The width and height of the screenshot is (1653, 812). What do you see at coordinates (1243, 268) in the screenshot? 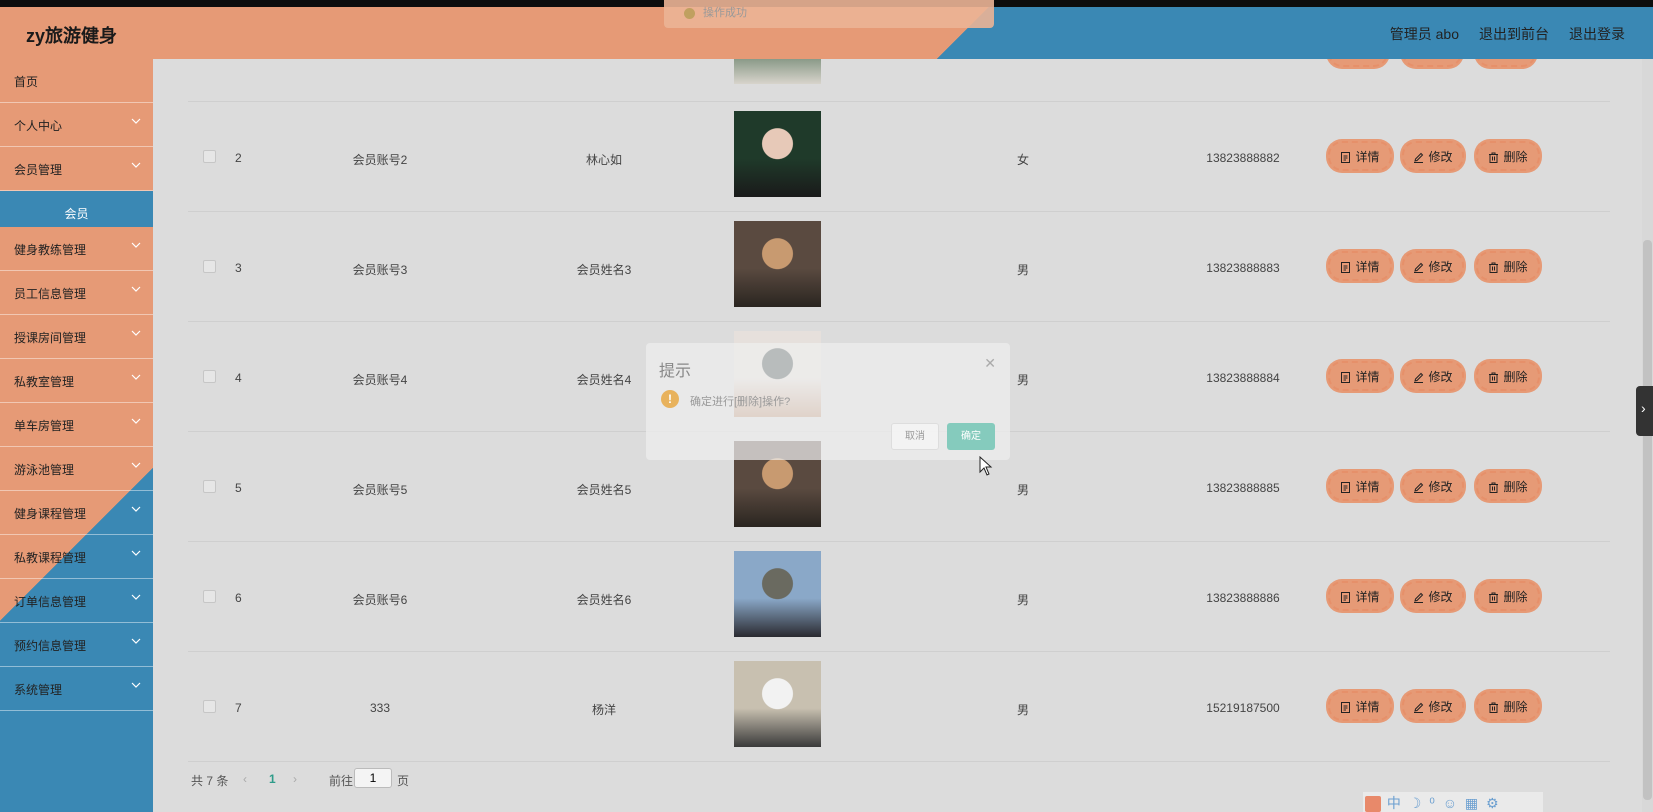
I see `member-phone: 13823888883` at bounding box center [1243, 268].